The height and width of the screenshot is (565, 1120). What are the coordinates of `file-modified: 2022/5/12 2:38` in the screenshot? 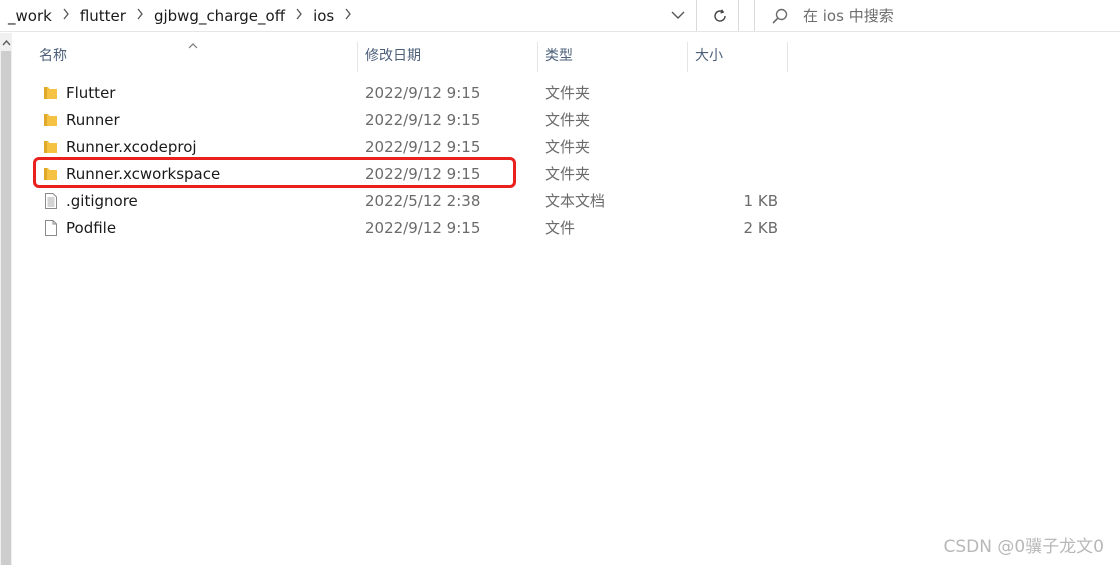 It's located at (423, 201).